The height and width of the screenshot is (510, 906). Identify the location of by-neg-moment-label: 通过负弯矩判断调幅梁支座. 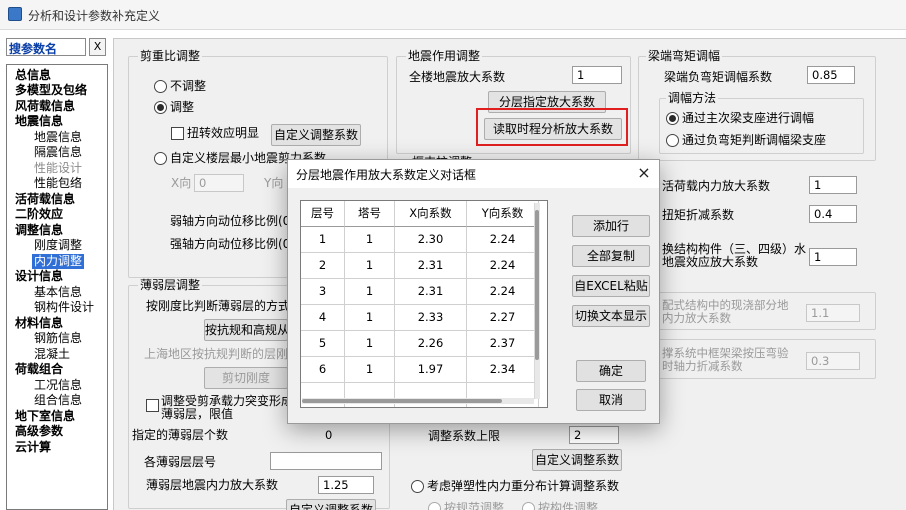
(754, 140).